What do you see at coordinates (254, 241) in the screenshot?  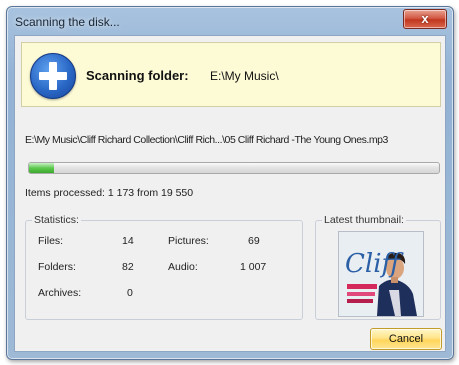 I see `pictures-value: 69` at bounding box center [254, 241].